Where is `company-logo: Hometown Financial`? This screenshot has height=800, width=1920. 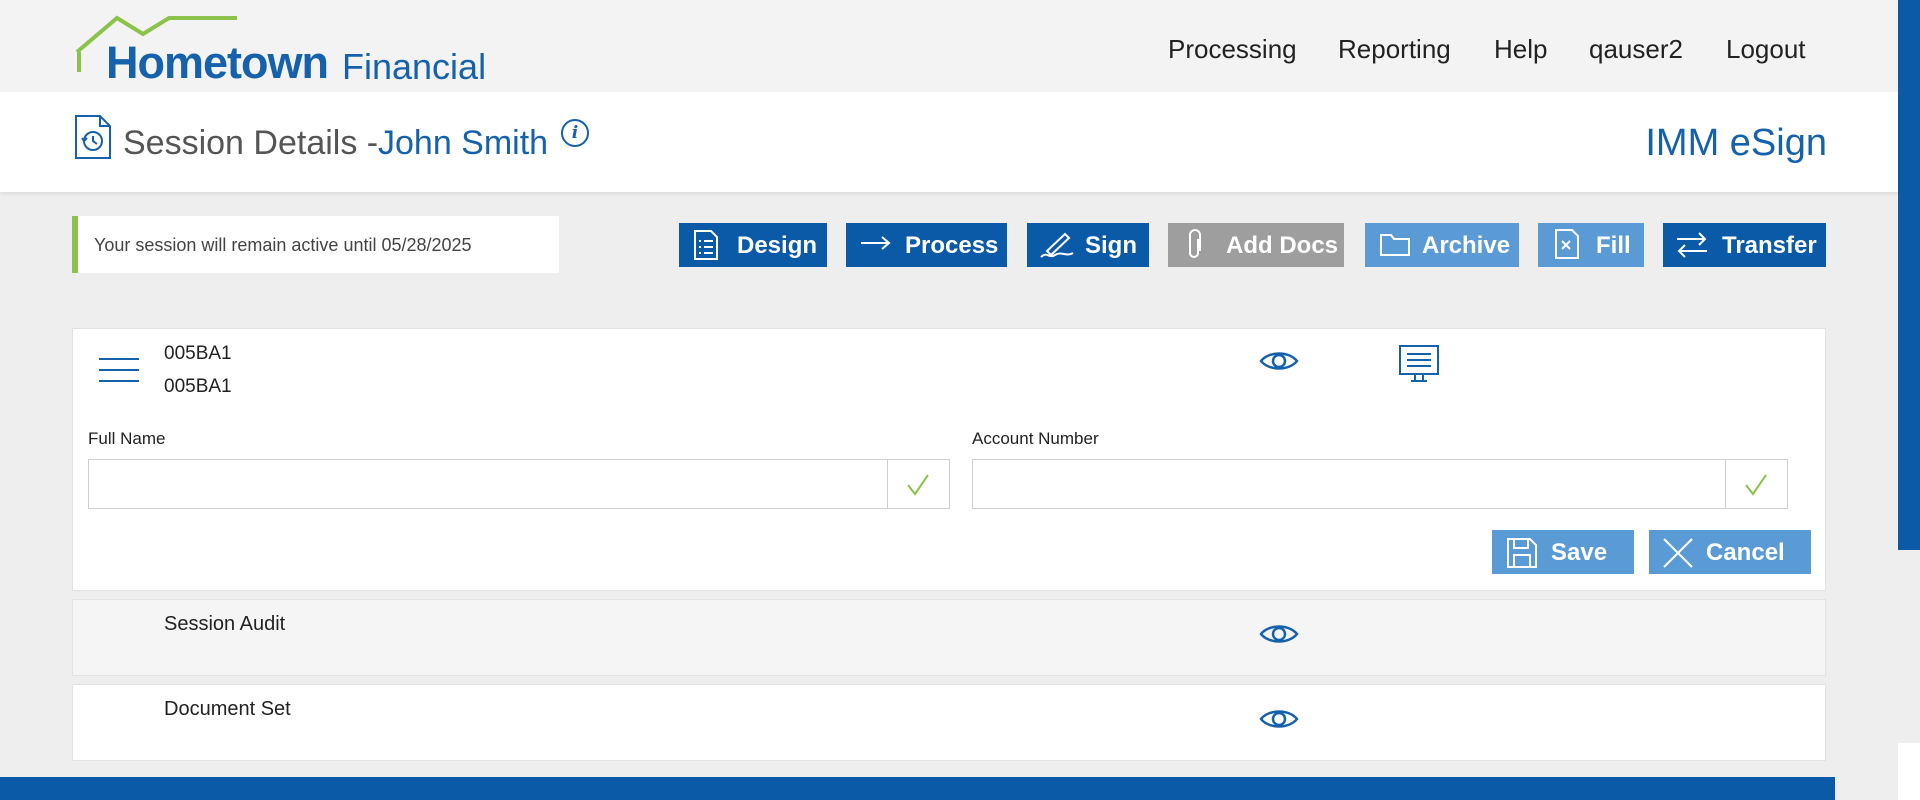
company-logo: Hometown Financial is located at coordinates (280, 51).